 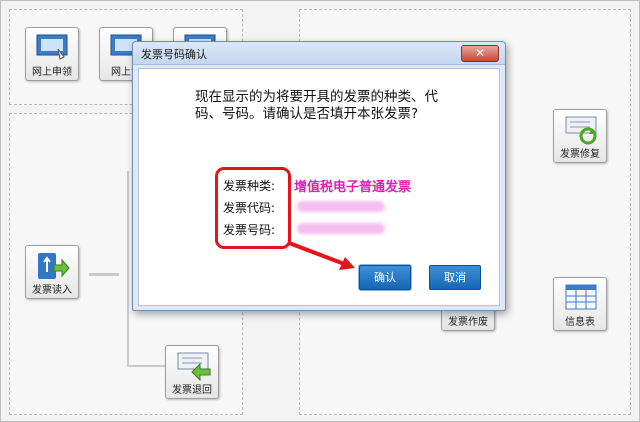 What do you see at coordinates (128, 268) in the screenshot?
I see `flow-vertical-line` at bounding box center [128, 268].